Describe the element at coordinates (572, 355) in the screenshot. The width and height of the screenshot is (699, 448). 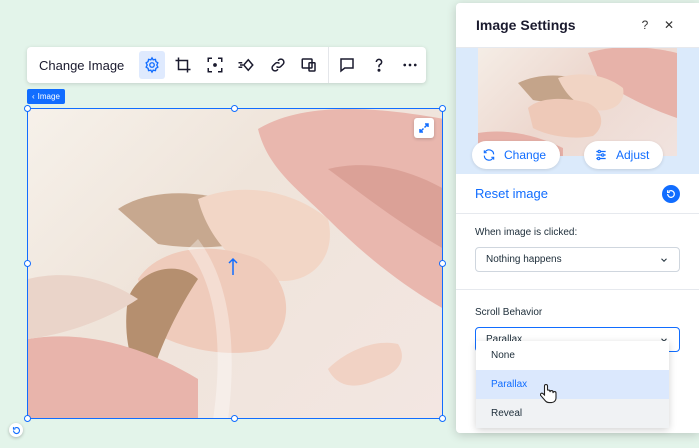
I see `dropdown-option-none: None` at that location.